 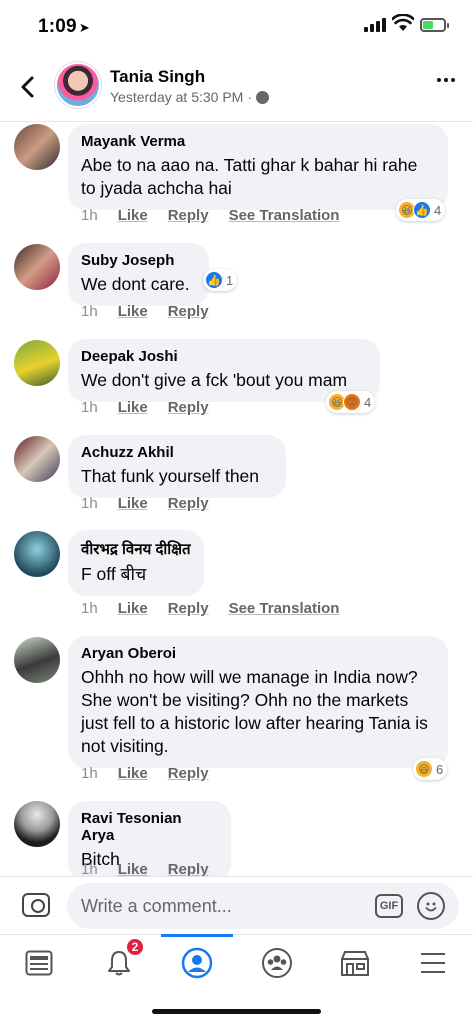 What do you see at coordinates (224, 356) in the screenshot?
I see `commenter-name: Deepak Joshi` at bounding box center [224, 356].